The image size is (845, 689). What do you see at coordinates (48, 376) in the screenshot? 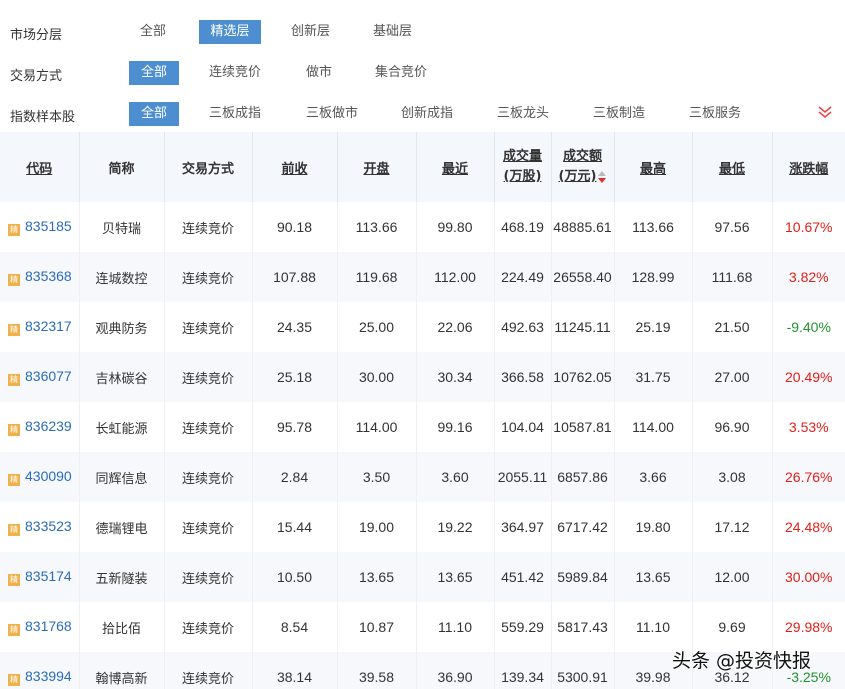
I see `stock-code-text: 836077` at bounding box center [48, 376].